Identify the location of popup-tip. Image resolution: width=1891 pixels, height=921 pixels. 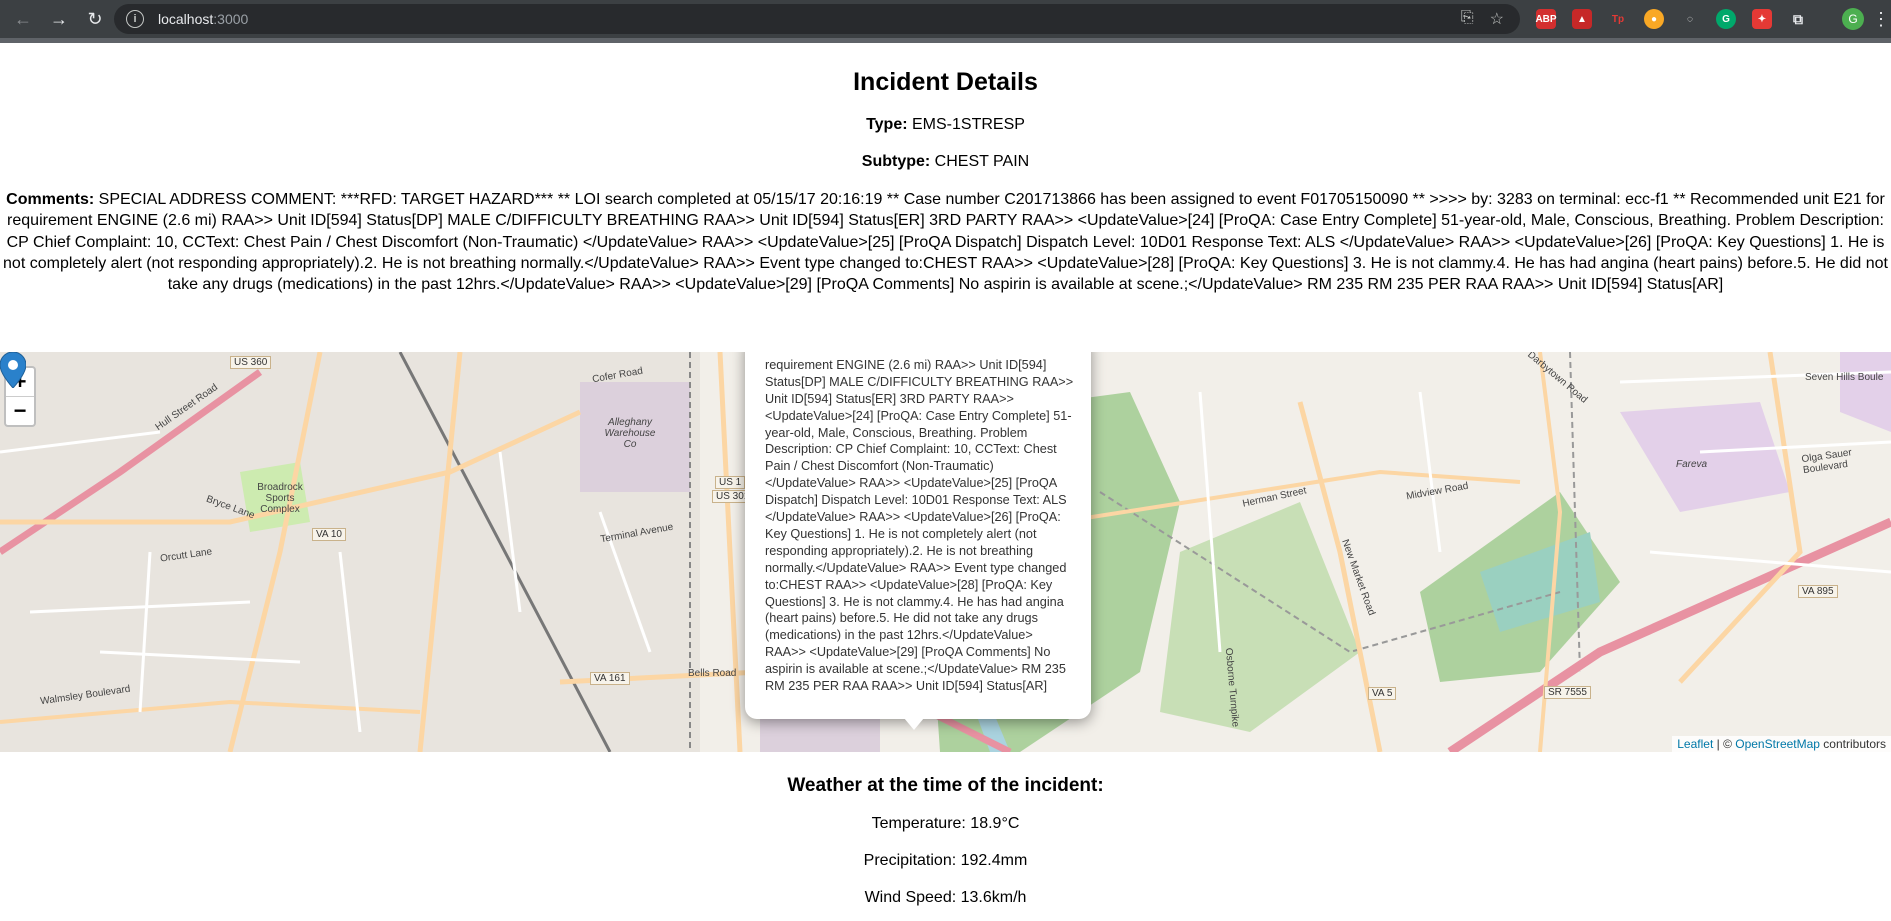
(914, 724).